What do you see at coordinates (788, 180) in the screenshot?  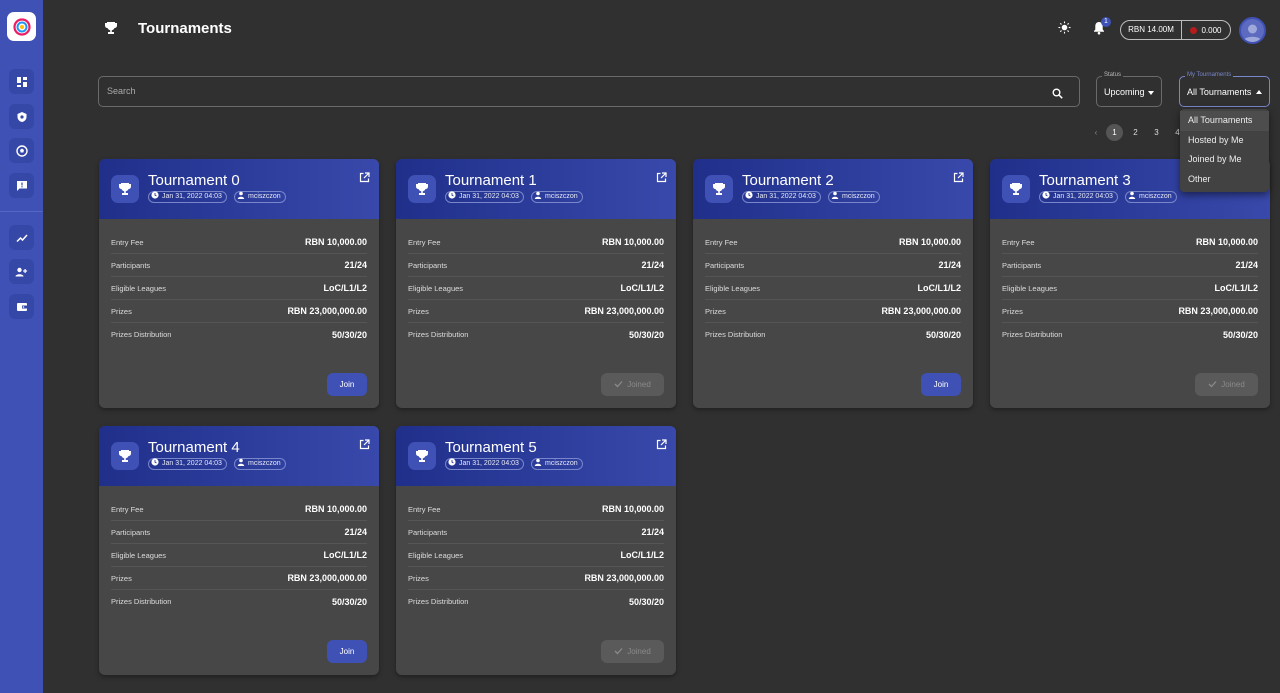 I see `card-title: Tournament 2` at bounding box center [788, 180].